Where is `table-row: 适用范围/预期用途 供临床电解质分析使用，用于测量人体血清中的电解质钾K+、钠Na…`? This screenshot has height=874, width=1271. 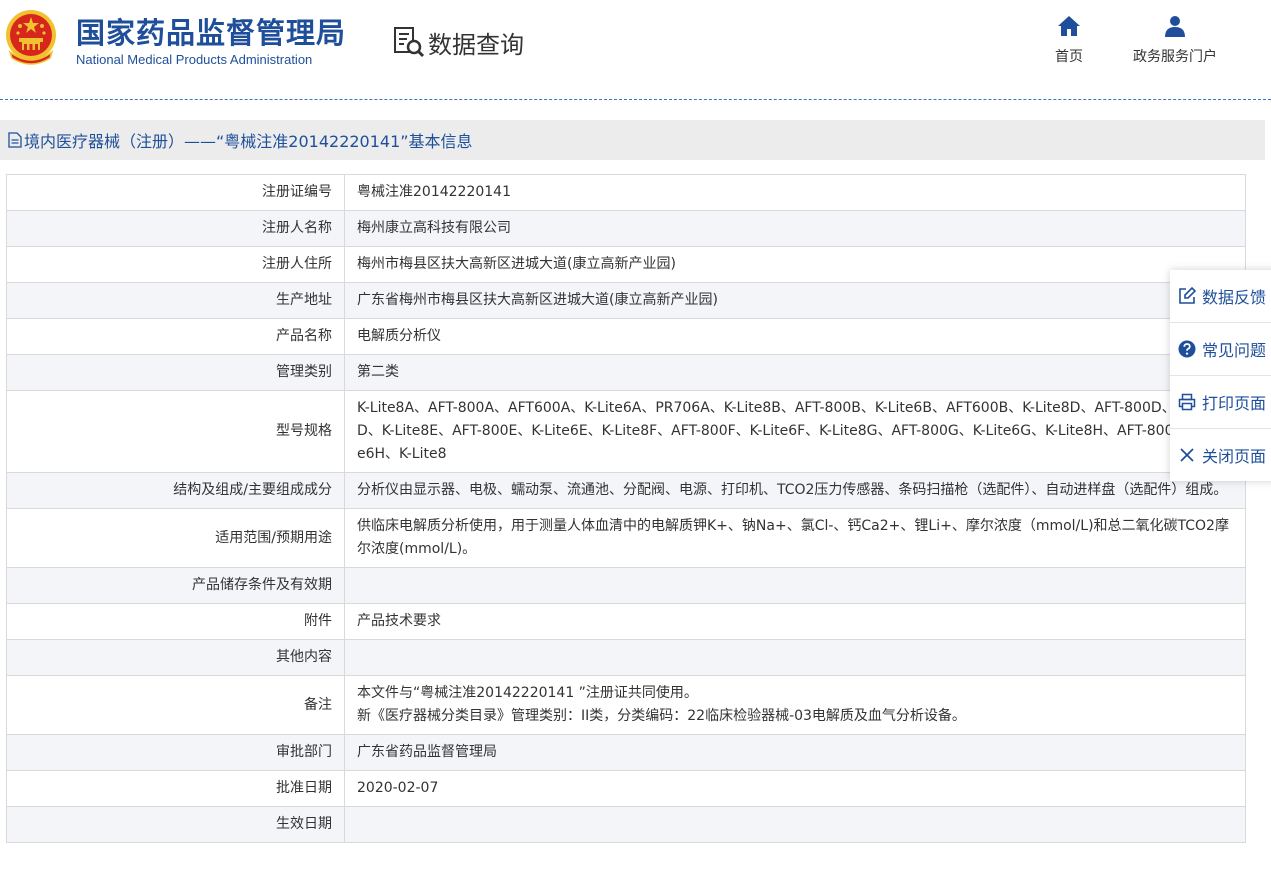
table-row: 适用范围/预期用途 供临床电解质分析使用，用于测量人体血清中的电解质钾K+、钠Na… is located at coordinates (626, 538).